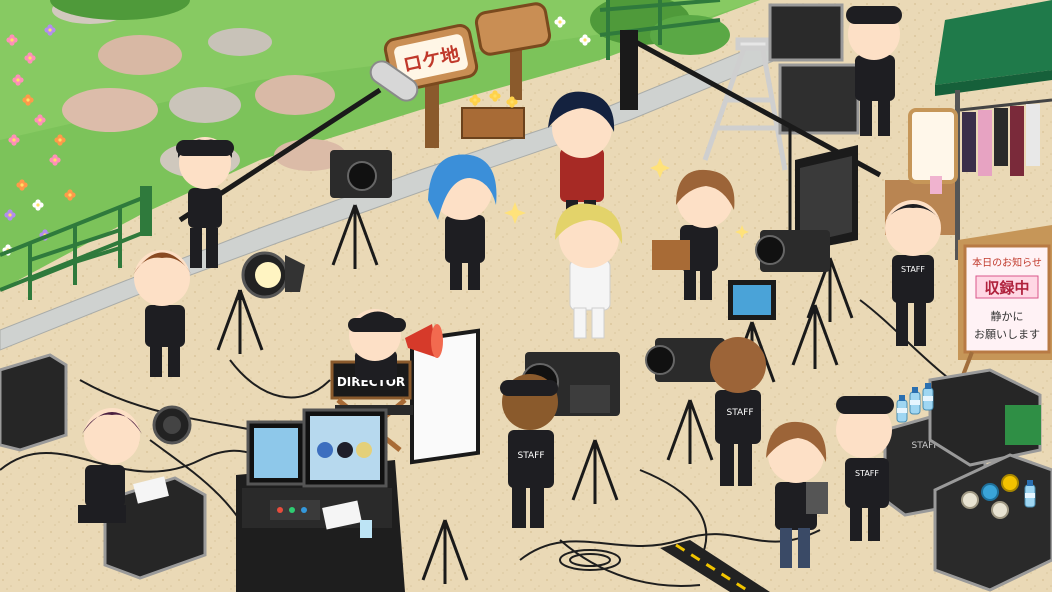 This screenshot has height=592, width=1052. What do you see at coordinates (1007, 262) in the screenshot?
I see `notice-heading: 本日のお知らせ` at bounding box center [1007, 262].